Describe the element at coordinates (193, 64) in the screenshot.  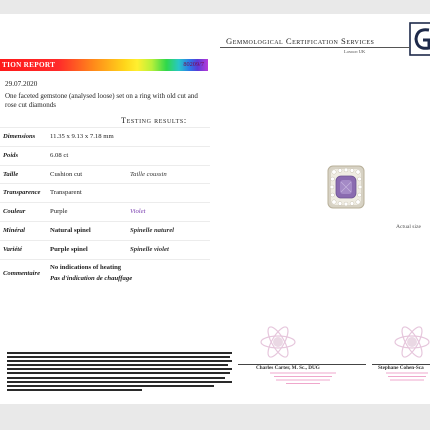
I see `report-number: 80209/7` at that location.